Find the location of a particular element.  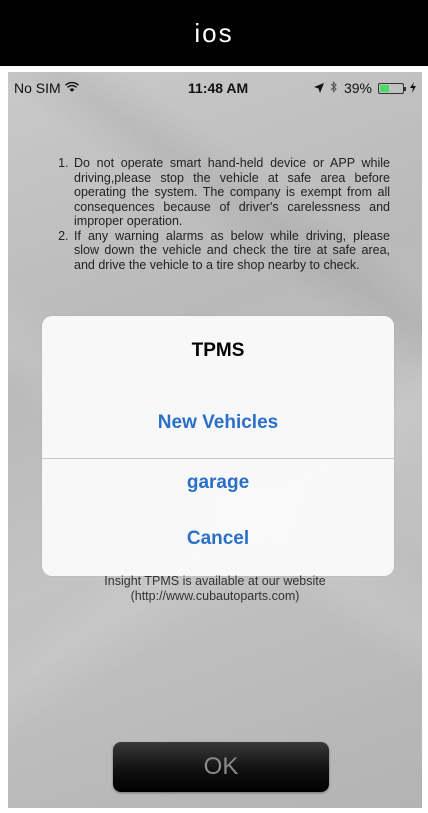

new-vehicles-button: New Vehicles is located at coordinates (218, 423).